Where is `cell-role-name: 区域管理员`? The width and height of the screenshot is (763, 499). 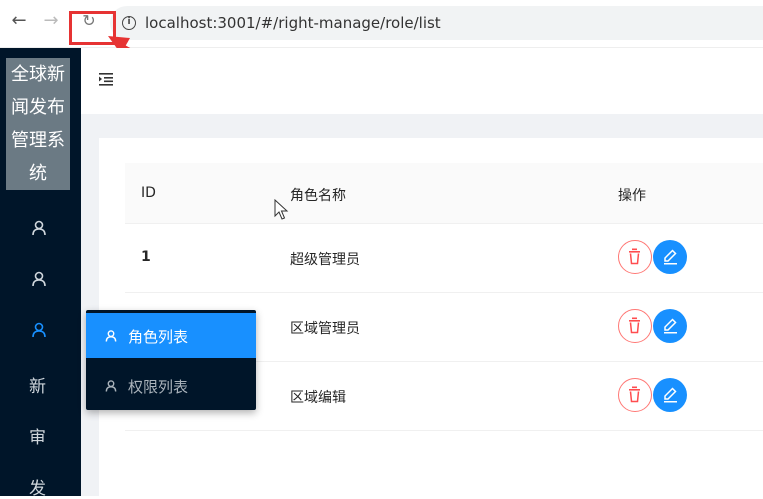 cell-role-name: 区域管理员 is located at coordinates (325, 329).